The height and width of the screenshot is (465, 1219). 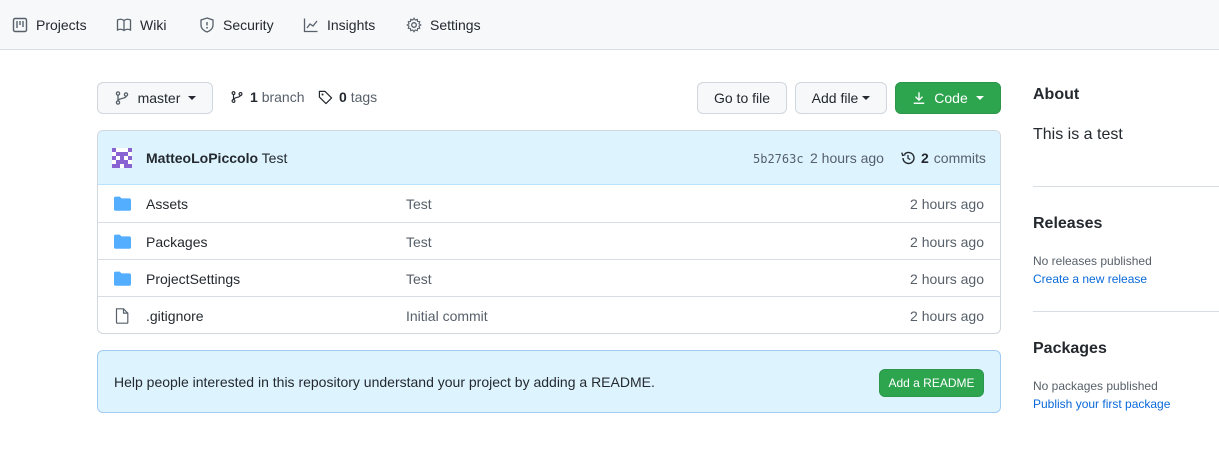 I want to click on go-to-file-label: Go to file, so click(x=742, y=98).